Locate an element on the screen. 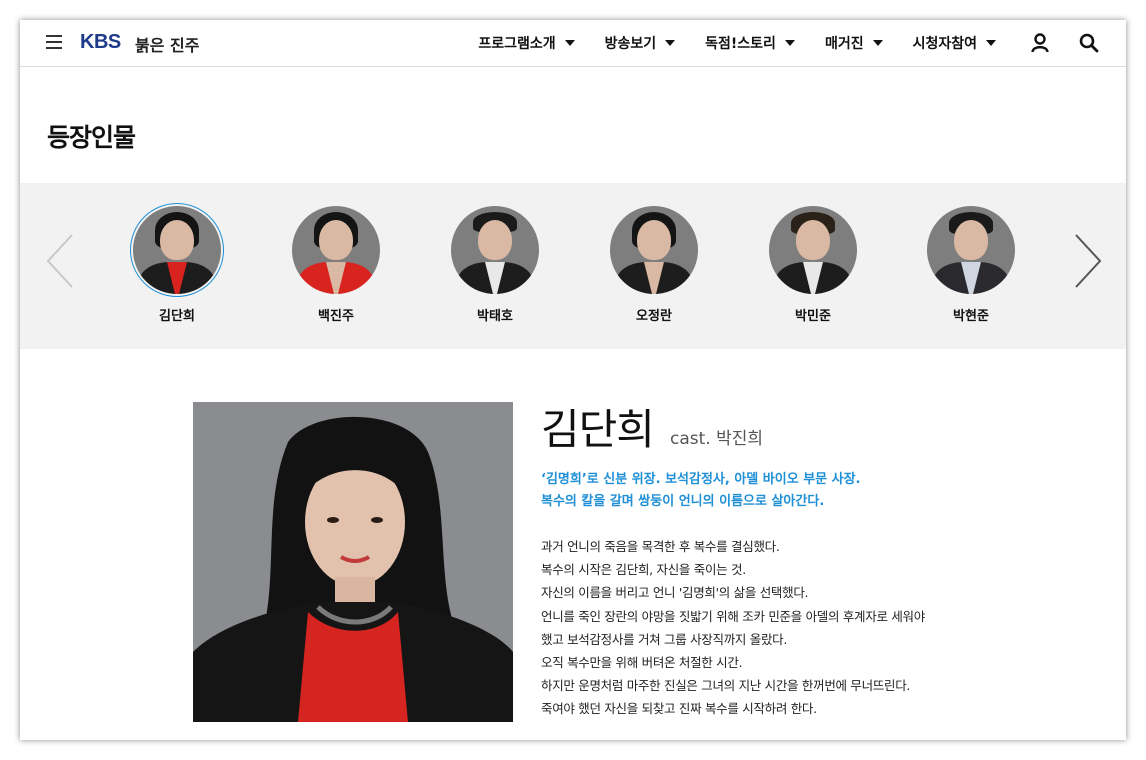  cast-item-4: 박민준 is located at coordinates (813, 263).